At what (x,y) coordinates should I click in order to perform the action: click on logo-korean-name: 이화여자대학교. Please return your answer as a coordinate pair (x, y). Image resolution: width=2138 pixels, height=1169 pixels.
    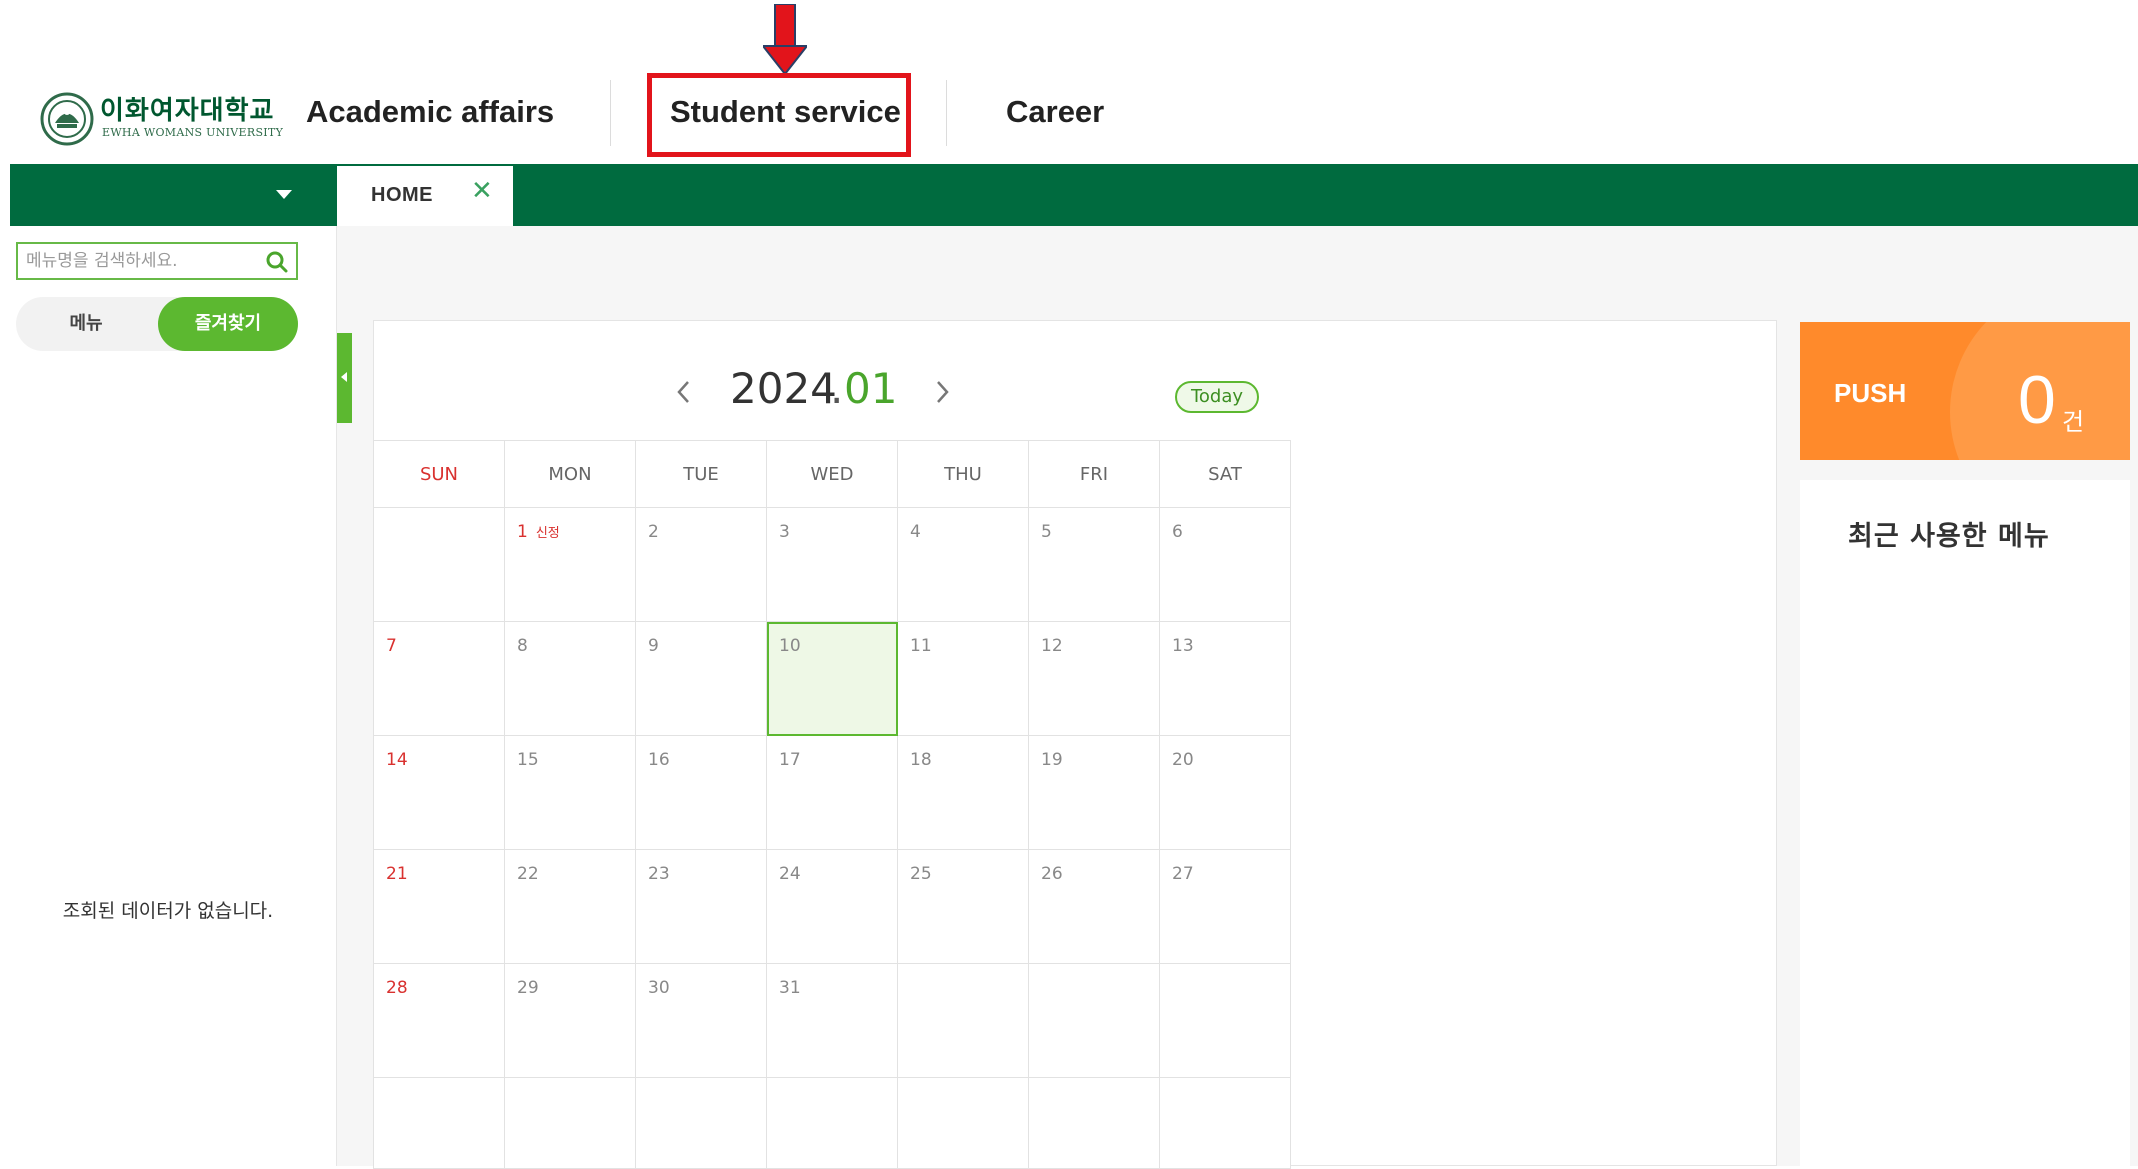
    Looking at the image, I should click on (187, 111).